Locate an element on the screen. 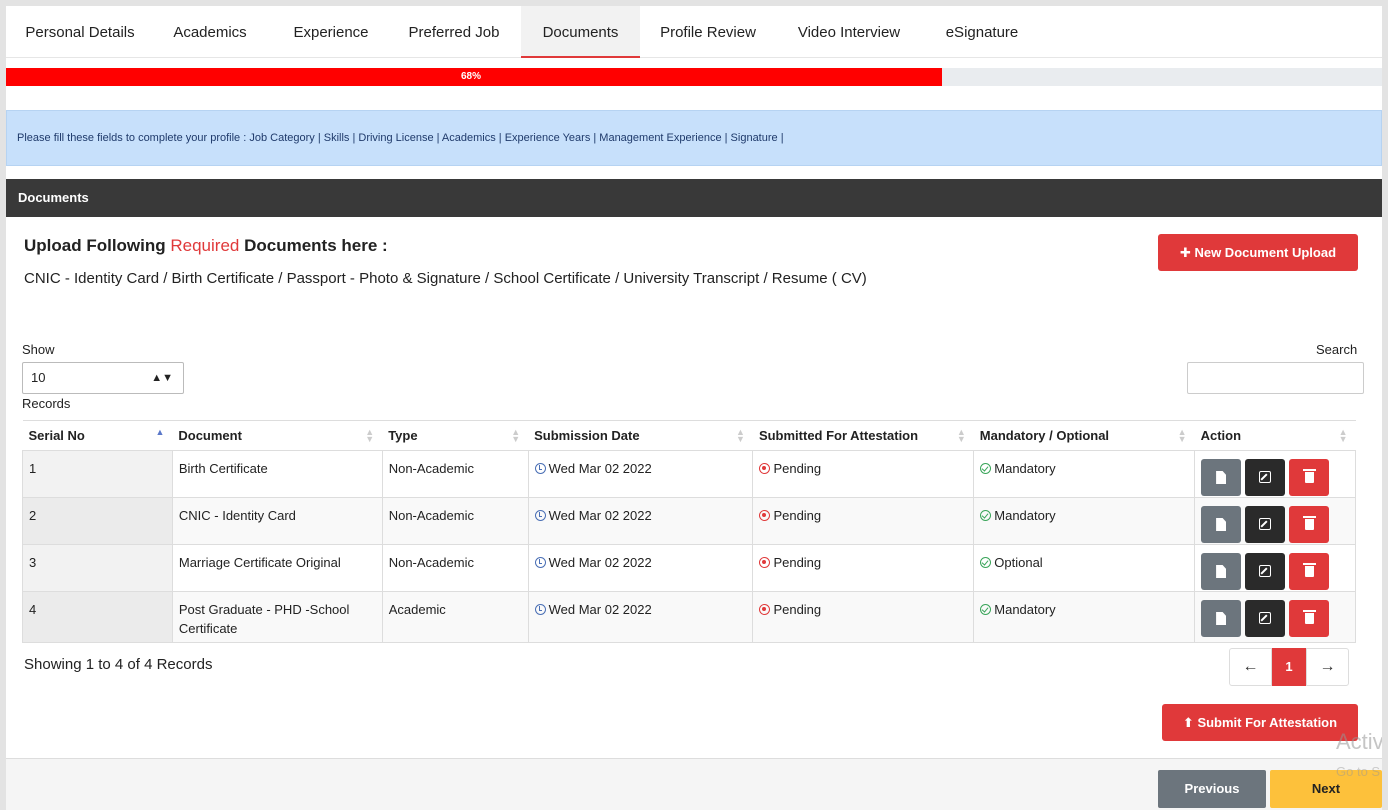 Image resolution: width=1388 pixels, height=810 pixels. page-1-button: 1 is located at coordinates (1289, 667).